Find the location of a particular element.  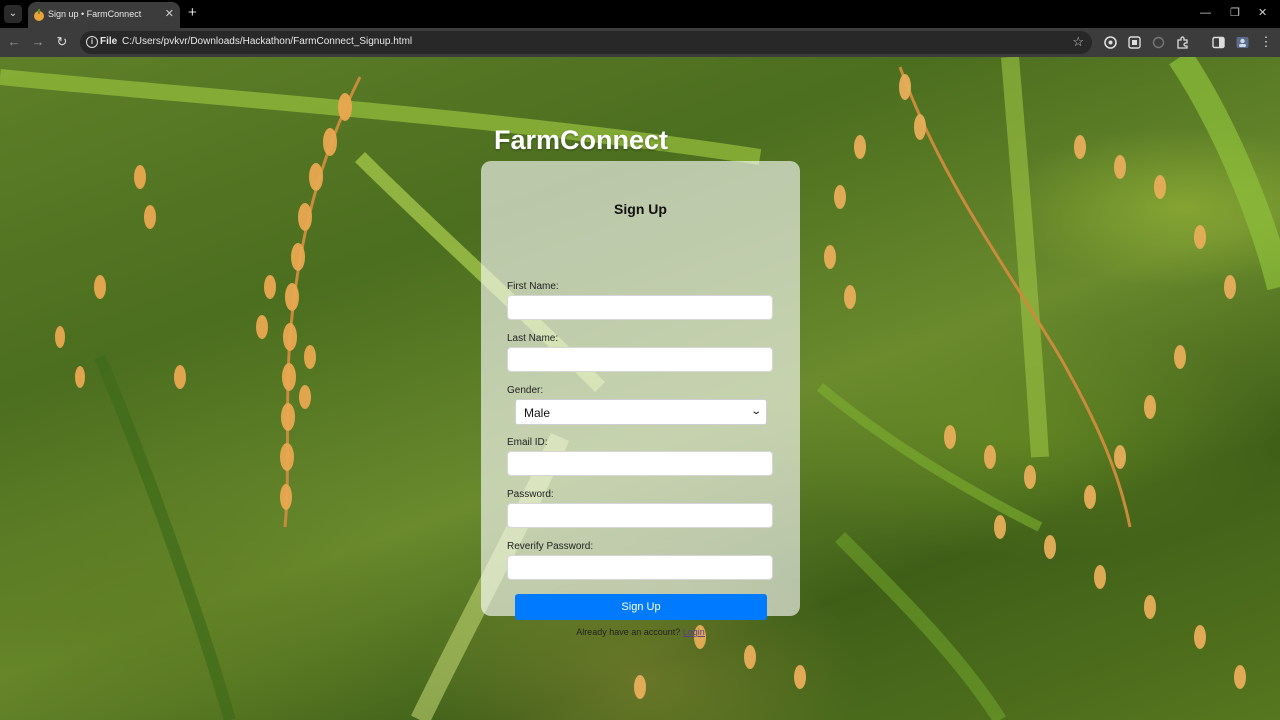

first-name-input is located at coordinates (640, 307).